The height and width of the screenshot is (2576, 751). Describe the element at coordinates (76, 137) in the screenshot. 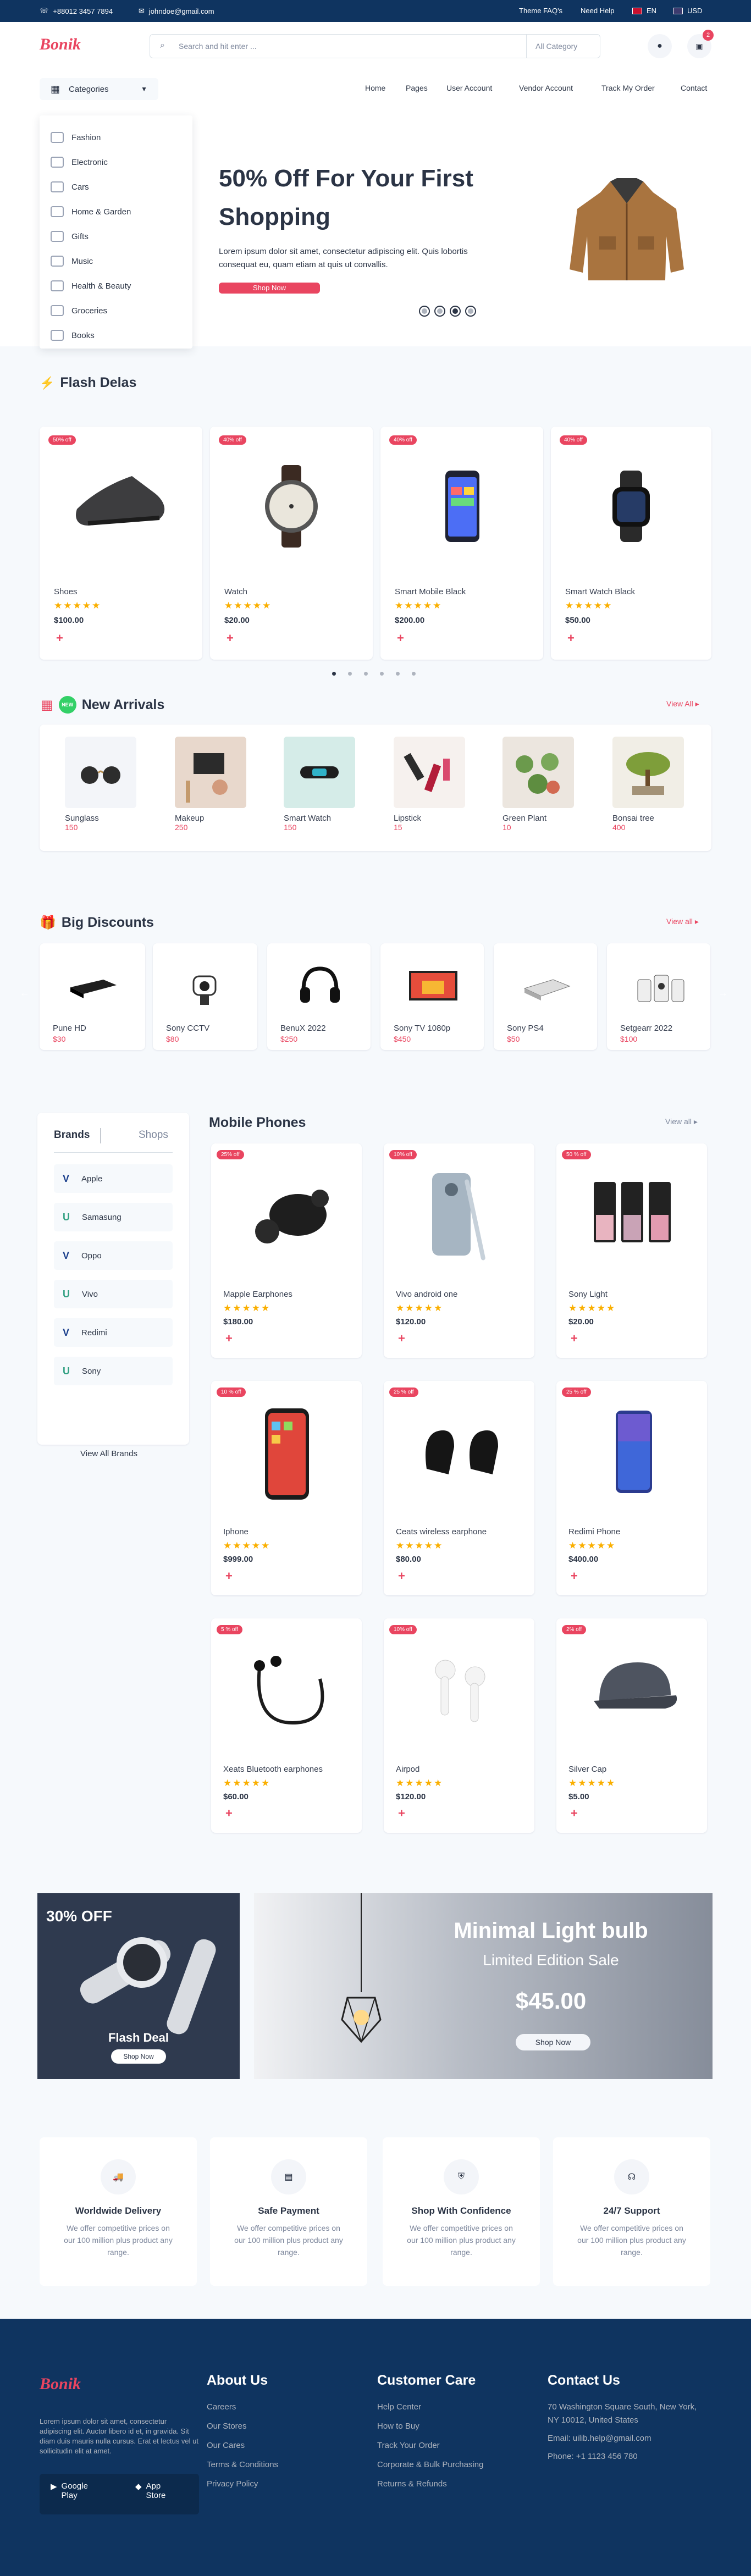

I see `category-fashion: Fashion` at that location.